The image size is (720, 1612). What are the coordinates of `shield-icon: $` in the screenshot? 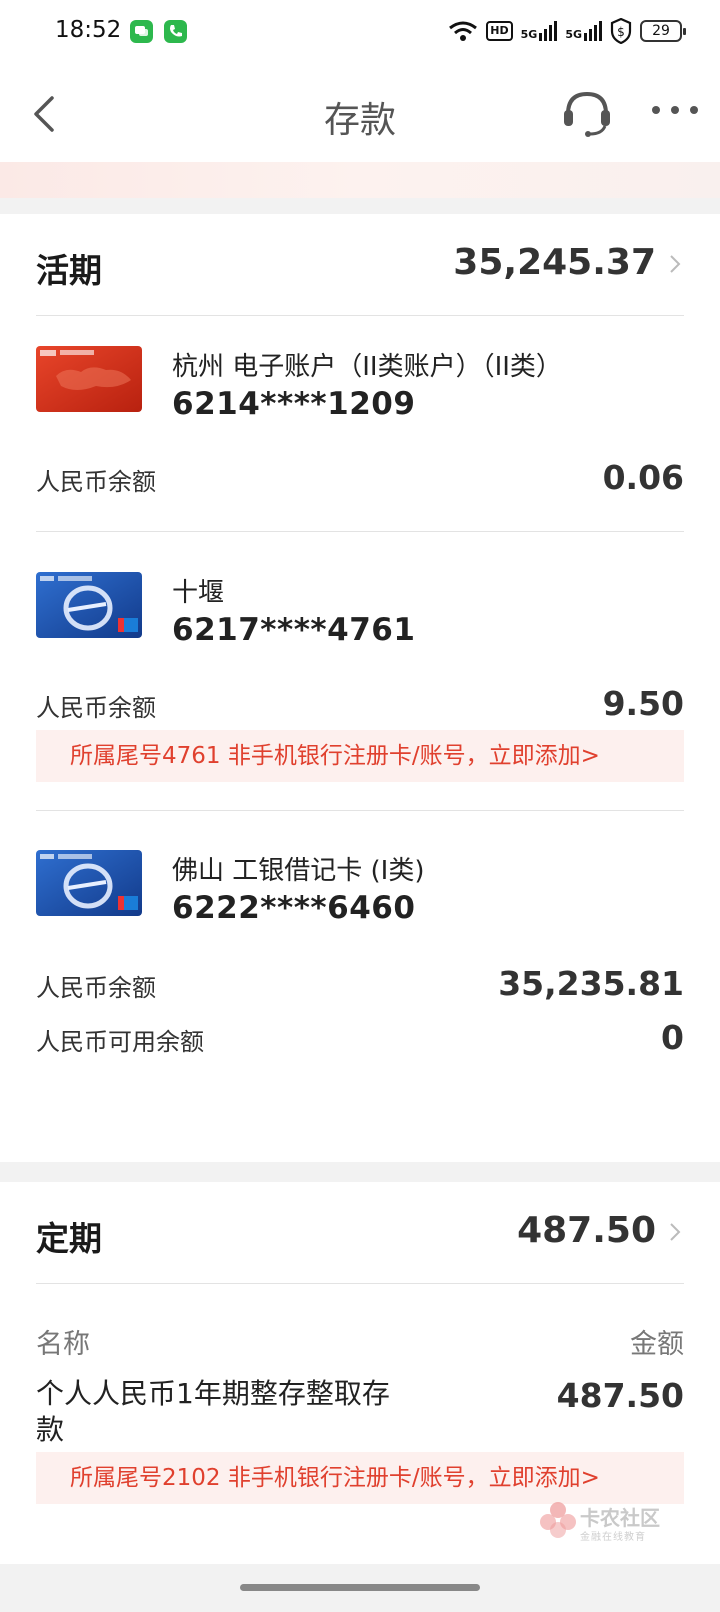 It's located at (621, 31).